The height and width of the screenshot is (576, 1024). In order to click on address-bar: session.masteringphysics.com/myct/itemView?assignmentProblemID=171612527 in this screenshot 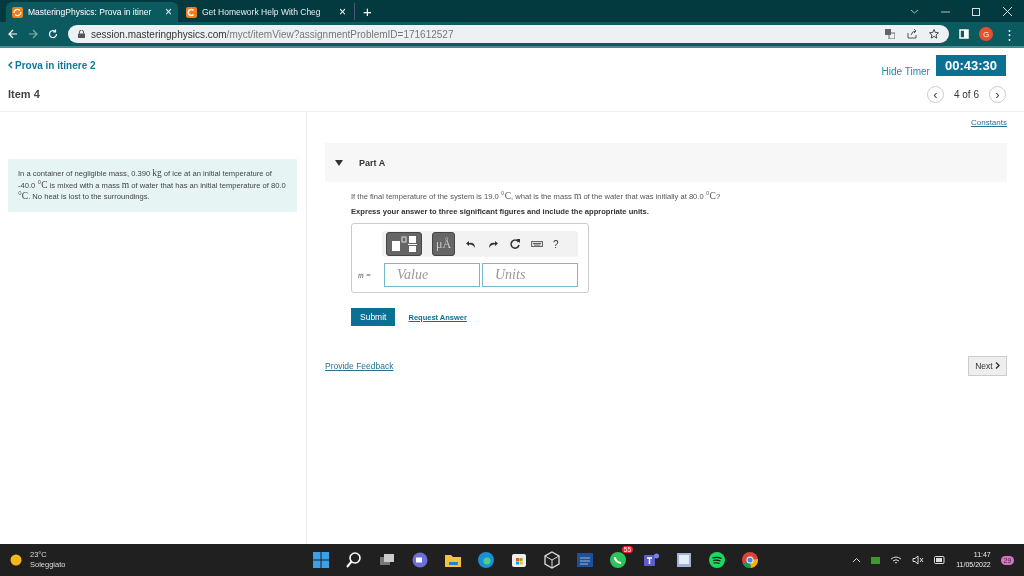, I will do `click(508, 34)`.